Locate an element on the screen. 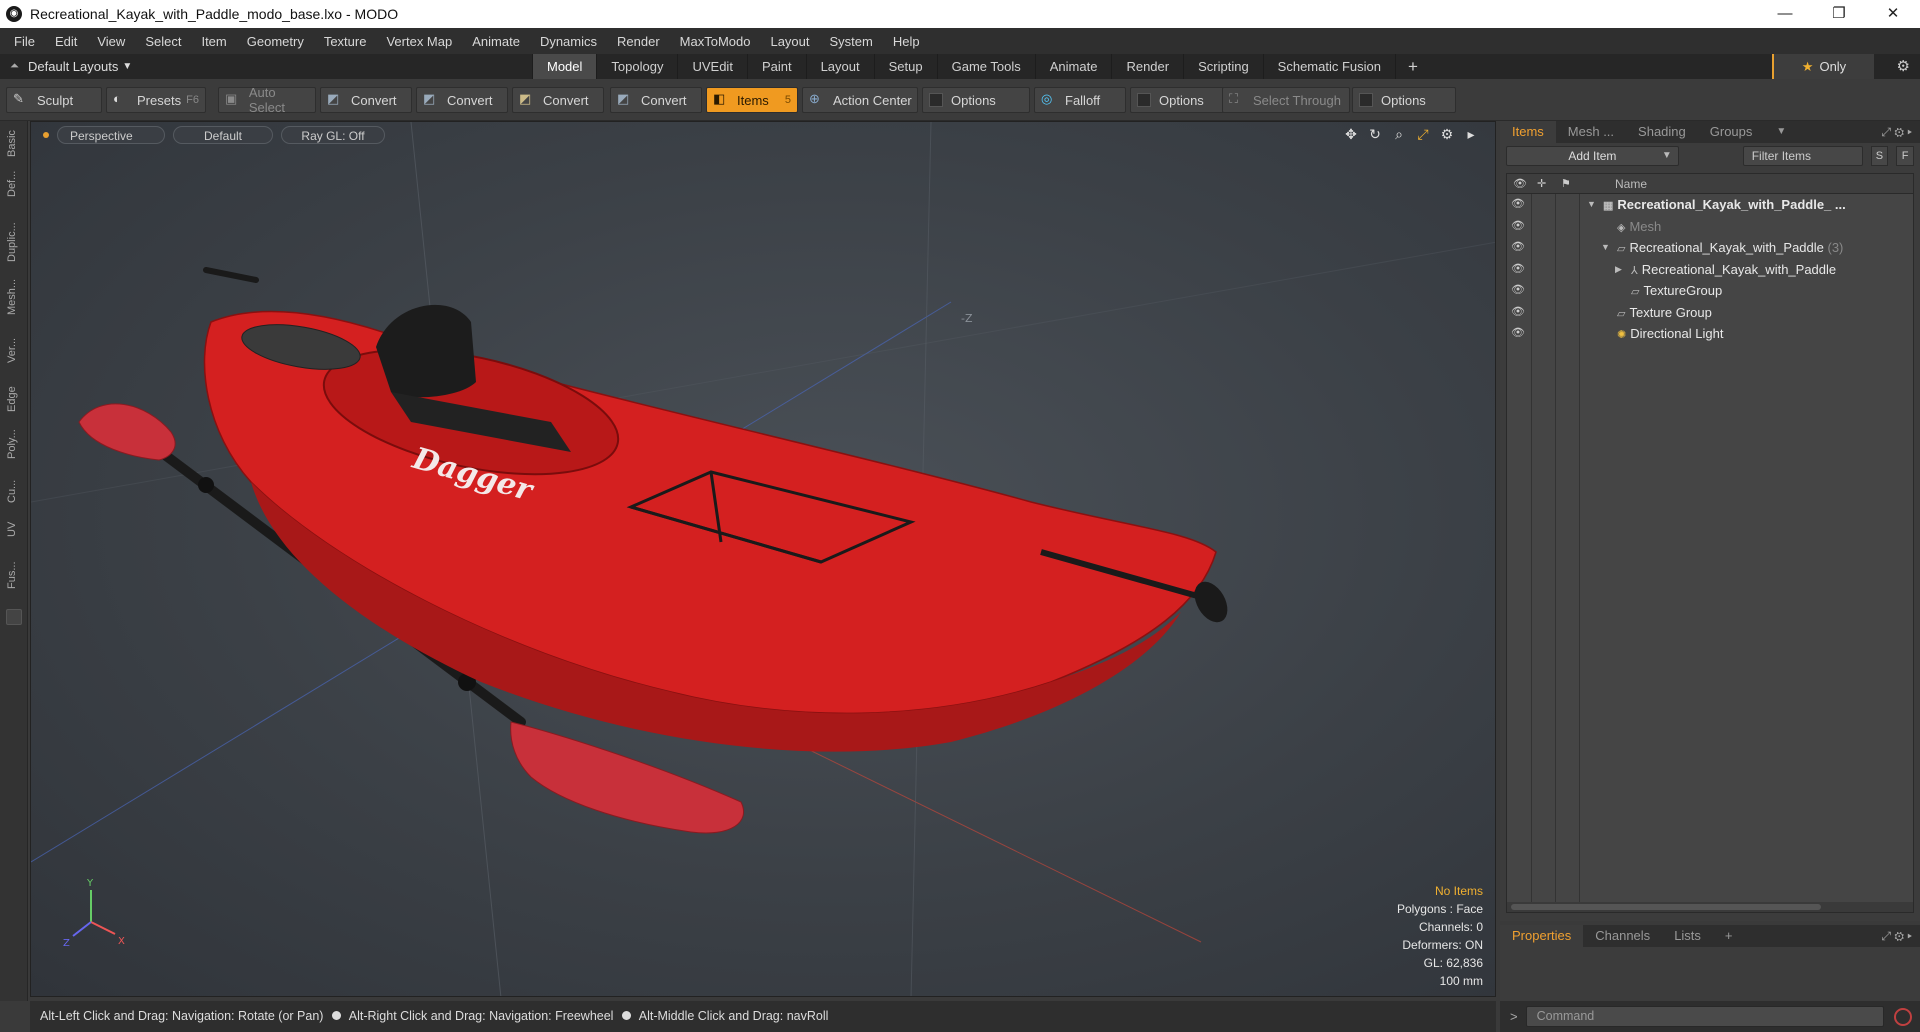 This screenshot has width=1920, height=1032. tab-paint: Paint is located at coordinates (776, 66).